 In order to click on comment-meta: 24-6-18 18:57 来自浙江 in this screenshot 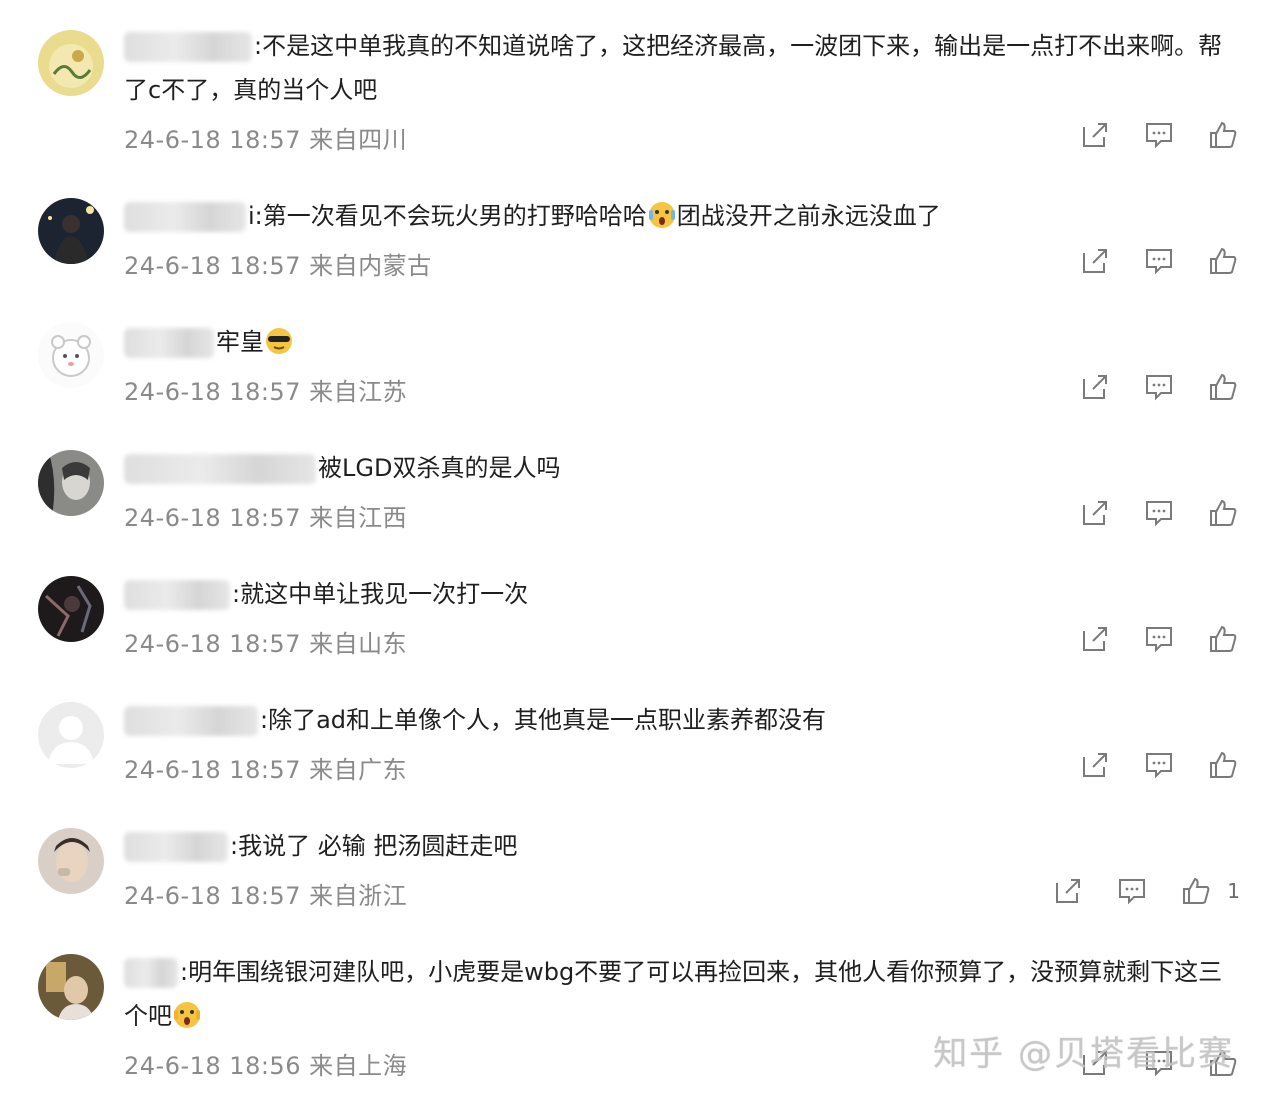, I will do `click(265, 893)`.